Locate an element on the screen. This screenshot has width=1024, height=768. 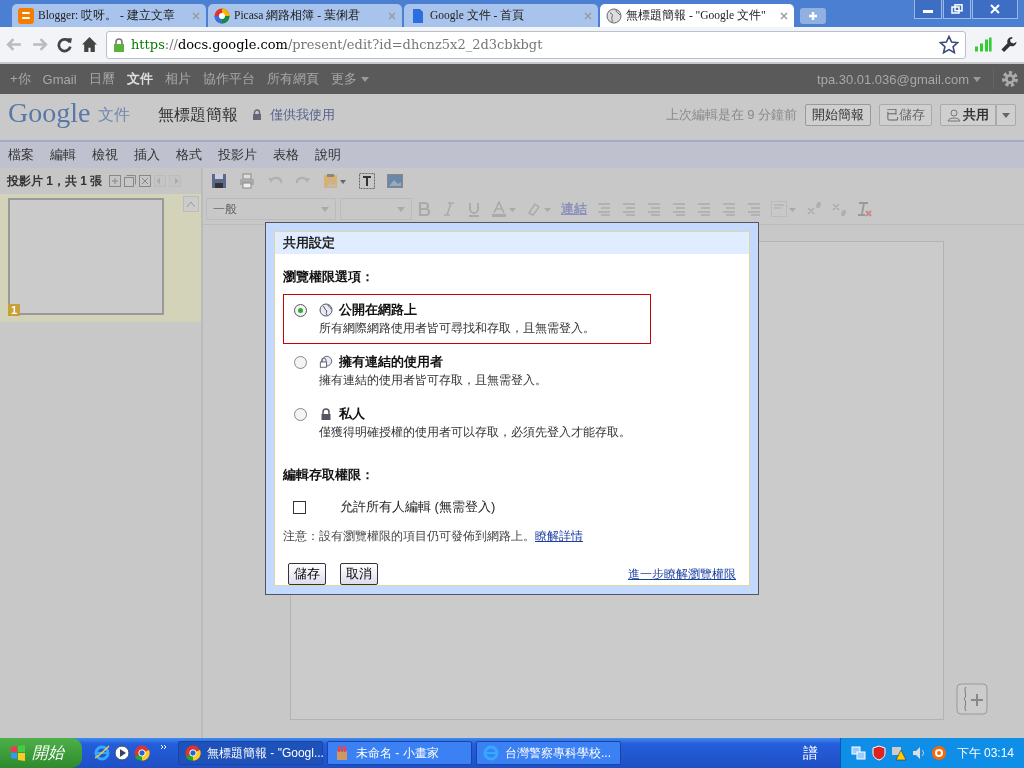
product-name: 文件 is located at coordinates (114, 114).